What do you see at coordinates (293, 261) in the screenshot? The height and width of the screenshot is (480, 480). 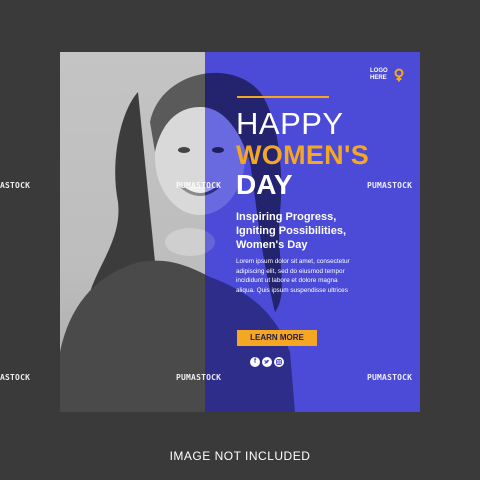 I see `body-line: Lorem ipsum dolor sit amet, consectetur` at bounding box center [293, 261].